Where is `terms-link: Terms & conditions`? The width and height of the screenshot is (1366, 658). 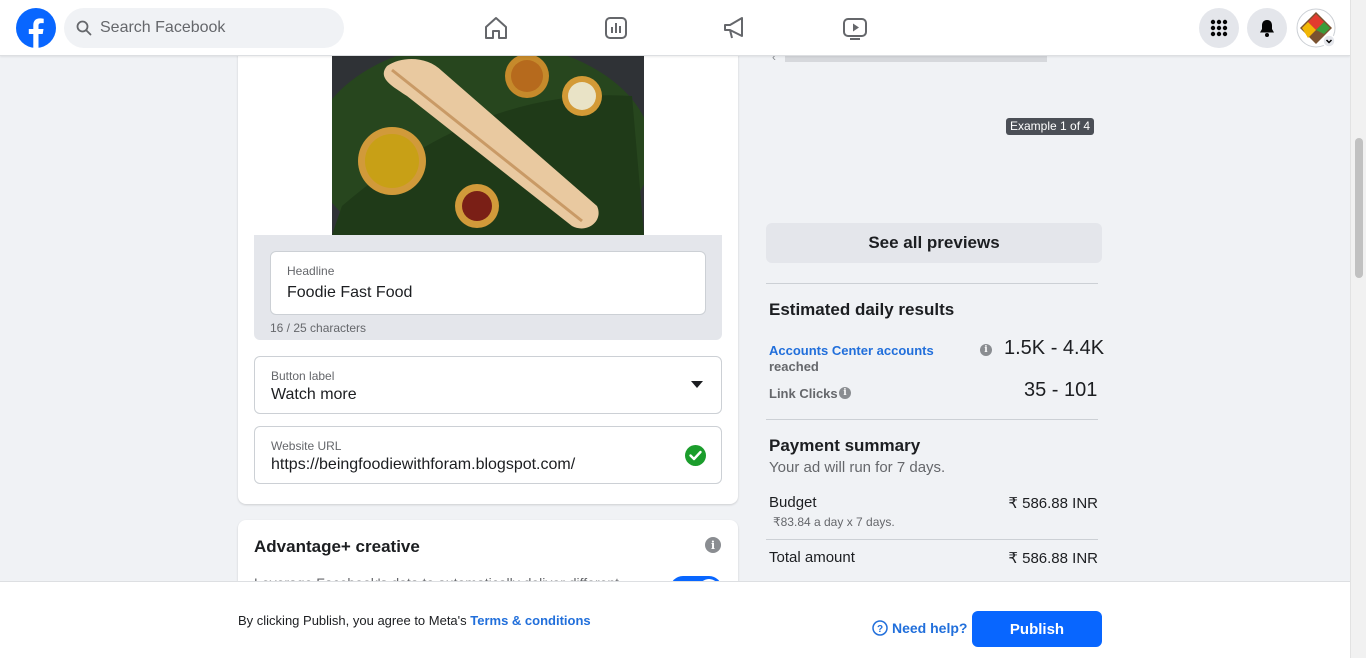
terms-link: Terms & conditions is located at coordinates (530, 620).